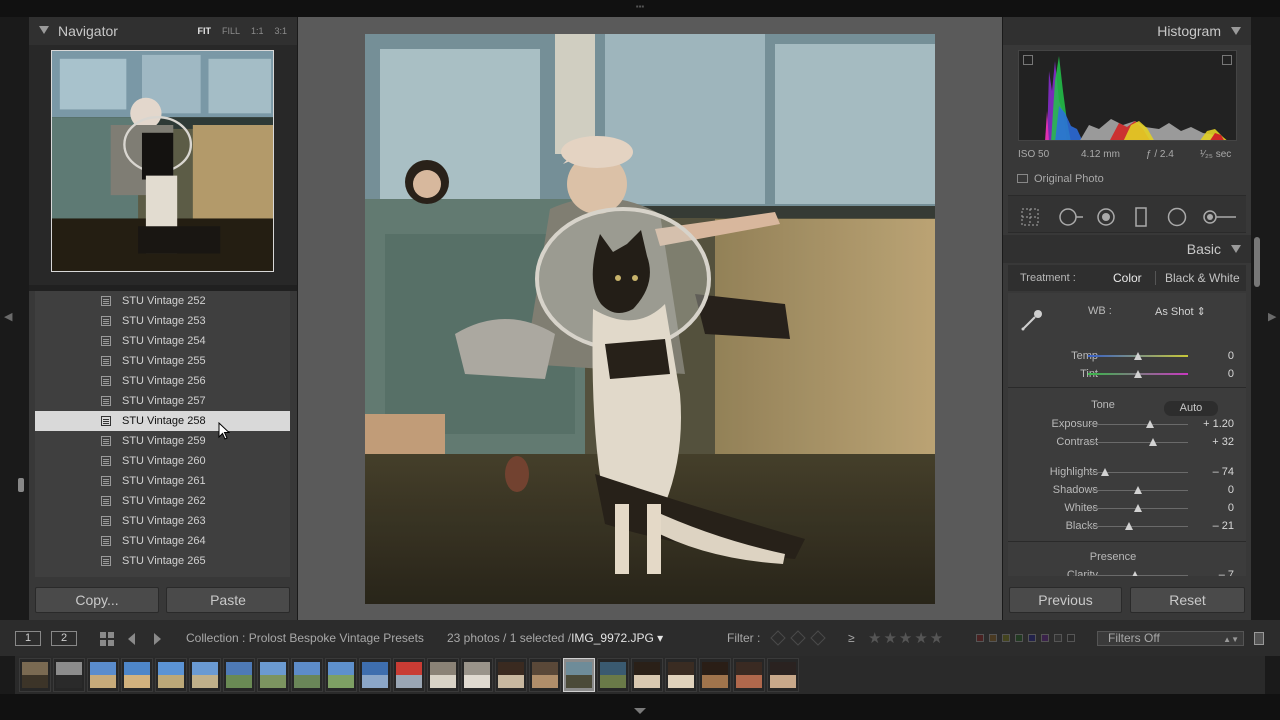 The image size is (1280, 720). I want to click on zoom-3-1: 3:1, so click(280, 31).